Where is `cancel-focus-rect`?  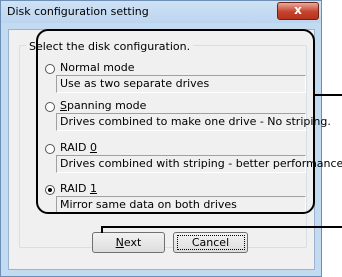
cancel-focus-rect is located at coordinates (211, 242).